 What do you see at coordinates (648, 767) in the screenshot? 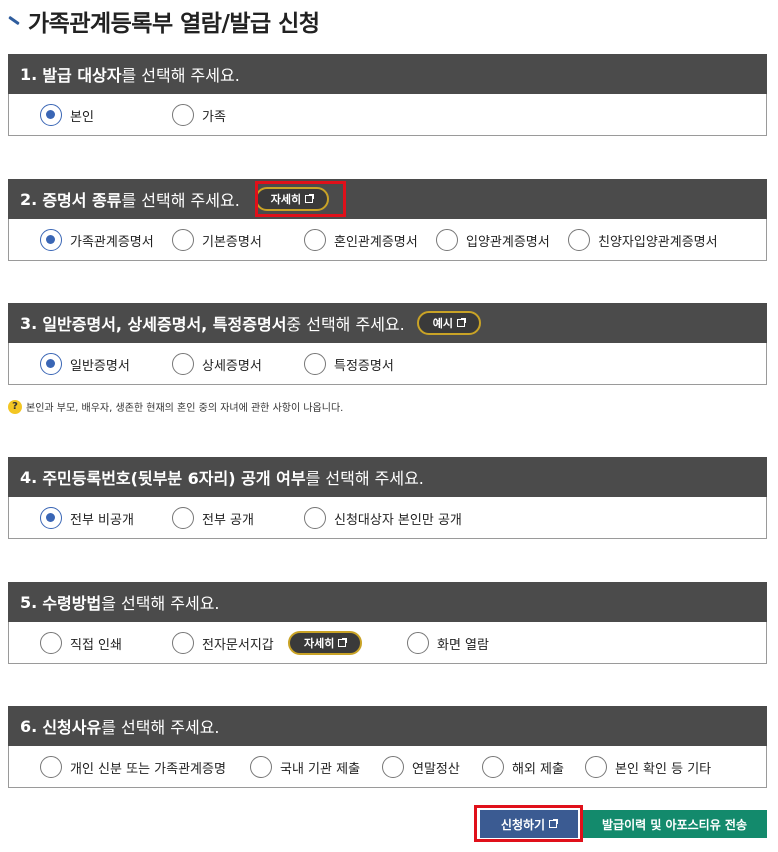
I see `radio-other-reason: 본인 확인 등 기타` at bounding box center [648, 767].